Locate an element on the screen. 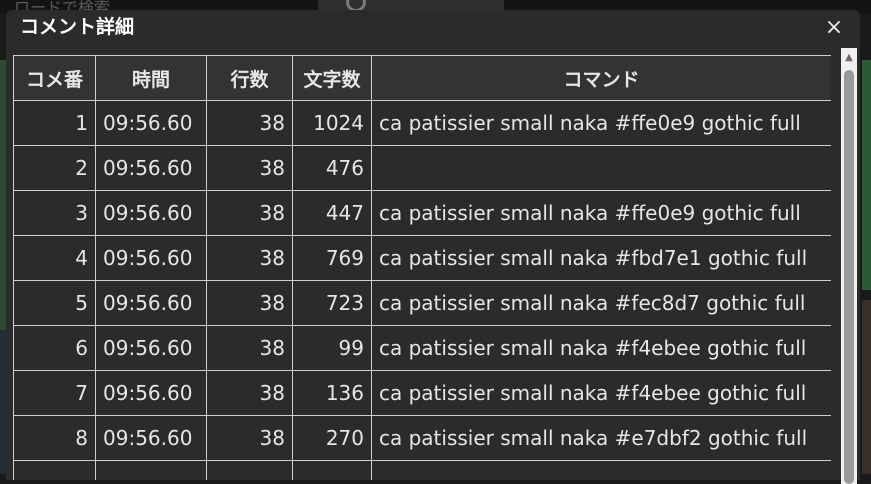  column-header-lines: 行数 is located at coordinates (249, 78).